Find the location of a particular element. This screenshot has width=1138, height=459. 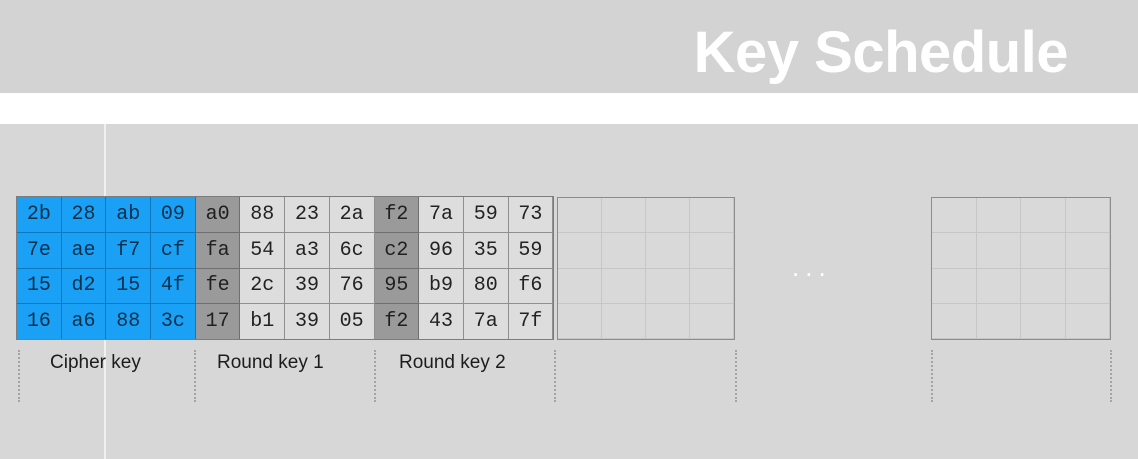

key-byte-cell: 05 is located at coordinates (352, 322).